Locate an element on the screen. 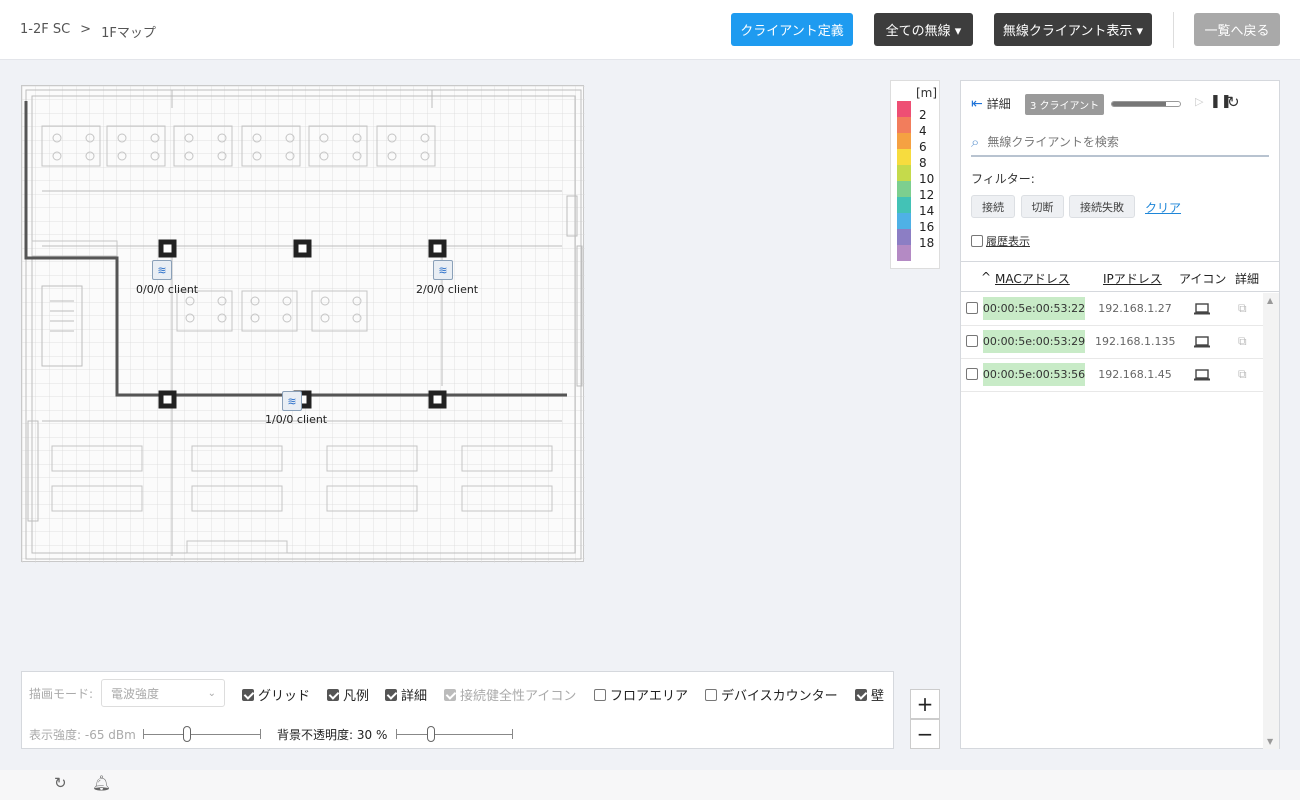 The width and height of the screenshot is (1300, 800). wireless-client-display-dropdown: 無線クライアント表示 ▾ is located at coordinates (1073, 29).